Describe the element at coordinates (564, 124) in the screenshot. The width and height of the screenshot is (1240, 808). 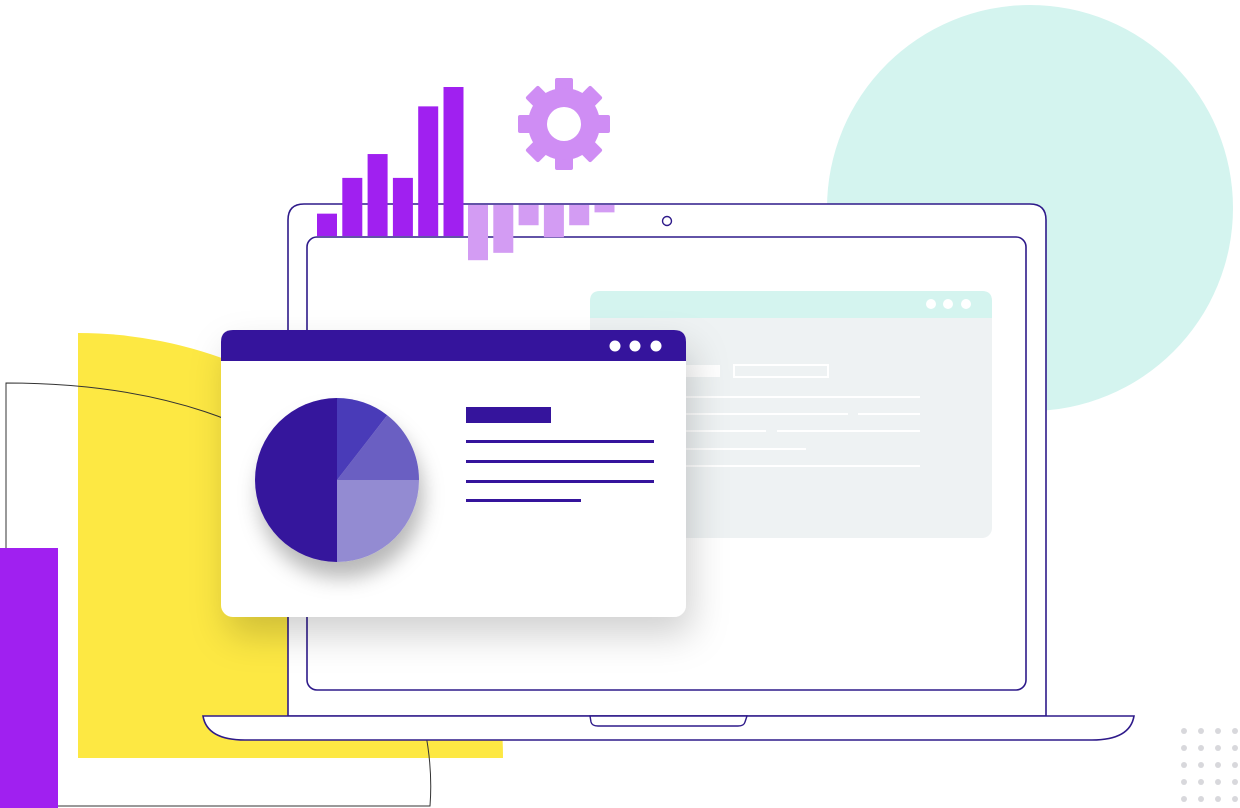
I see `gear-icon` at that location.